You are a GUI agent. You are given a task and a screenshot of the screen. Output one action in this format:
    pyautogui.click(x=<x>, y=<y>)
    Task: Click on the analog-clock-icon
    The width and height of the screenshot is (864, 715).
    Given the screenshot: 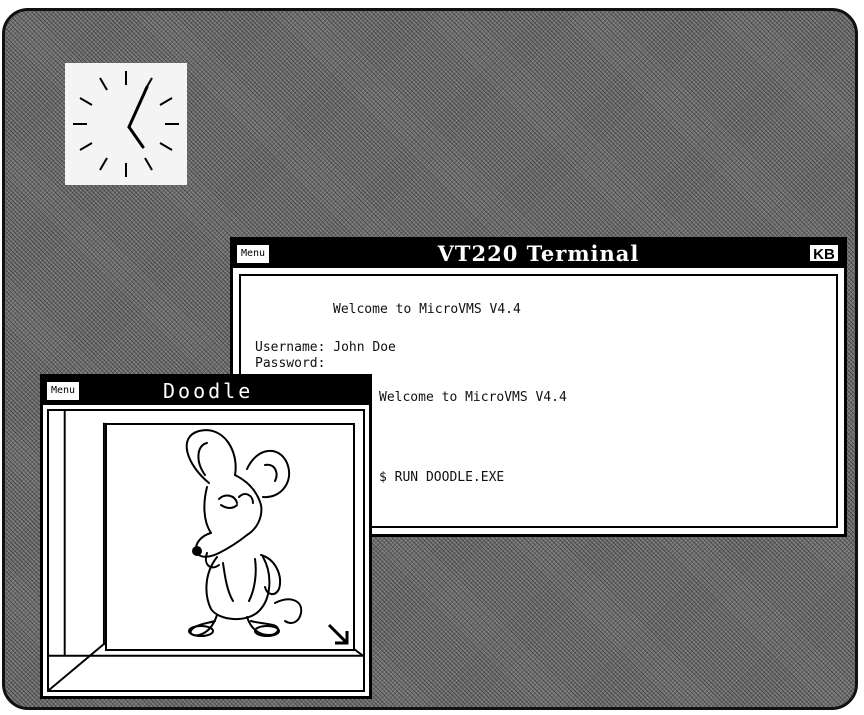 What is the action you would take?
    pyautogui.click(x=126, y=124)
    